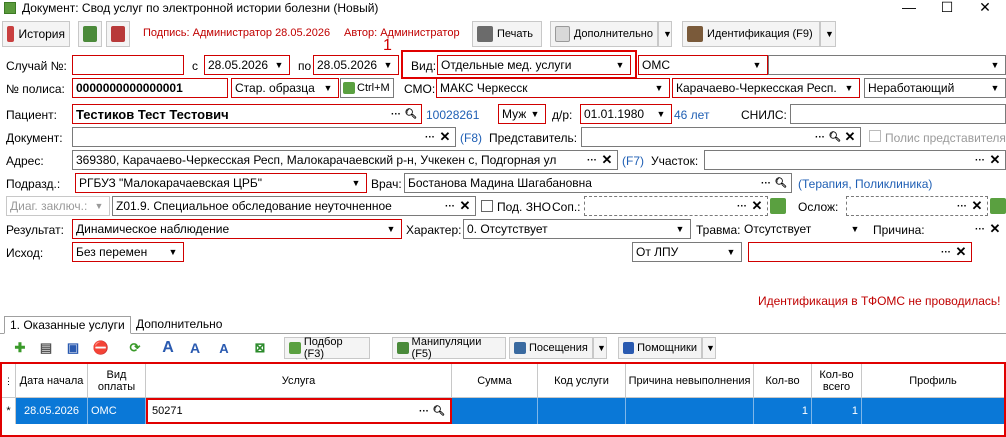  I want to click on selection-button: Подбор (F3), so click(327, 348).